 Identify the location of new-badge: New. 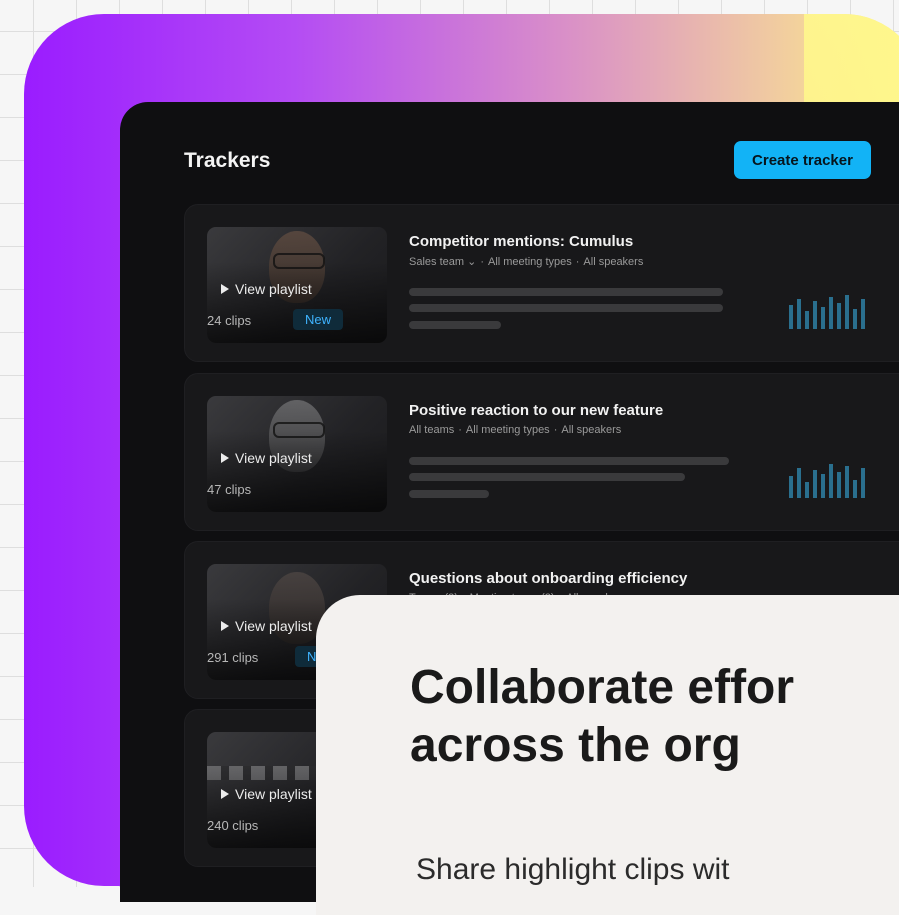
(318, 319).